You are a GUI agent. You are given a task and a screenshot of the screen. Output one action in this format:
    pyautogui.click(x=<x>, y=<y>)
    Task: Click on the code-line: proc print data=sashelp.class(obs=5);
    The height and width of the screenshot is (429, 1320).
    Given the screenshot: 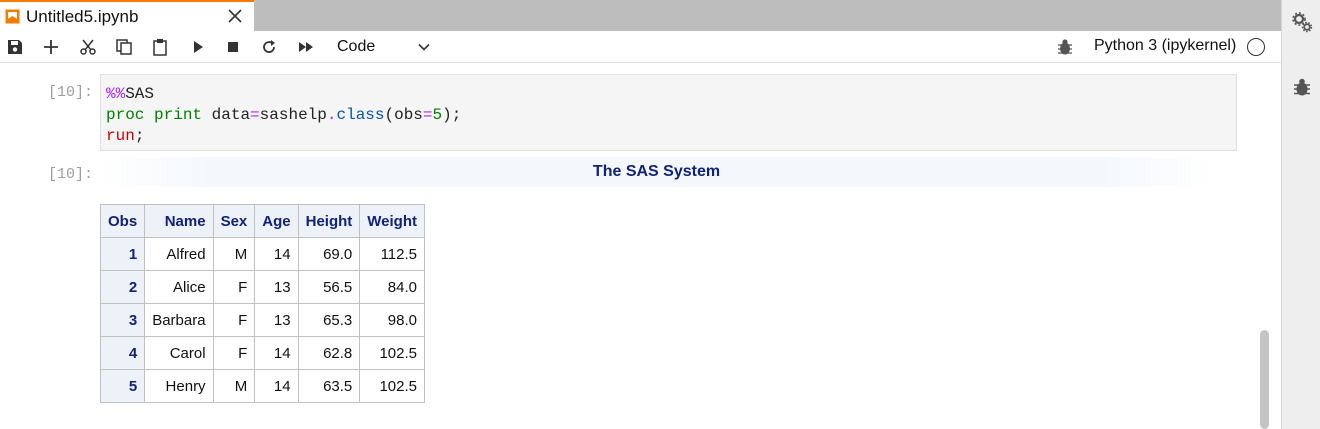 What is the action you would take?
    pyautogui.click(x=283, y=115)
    